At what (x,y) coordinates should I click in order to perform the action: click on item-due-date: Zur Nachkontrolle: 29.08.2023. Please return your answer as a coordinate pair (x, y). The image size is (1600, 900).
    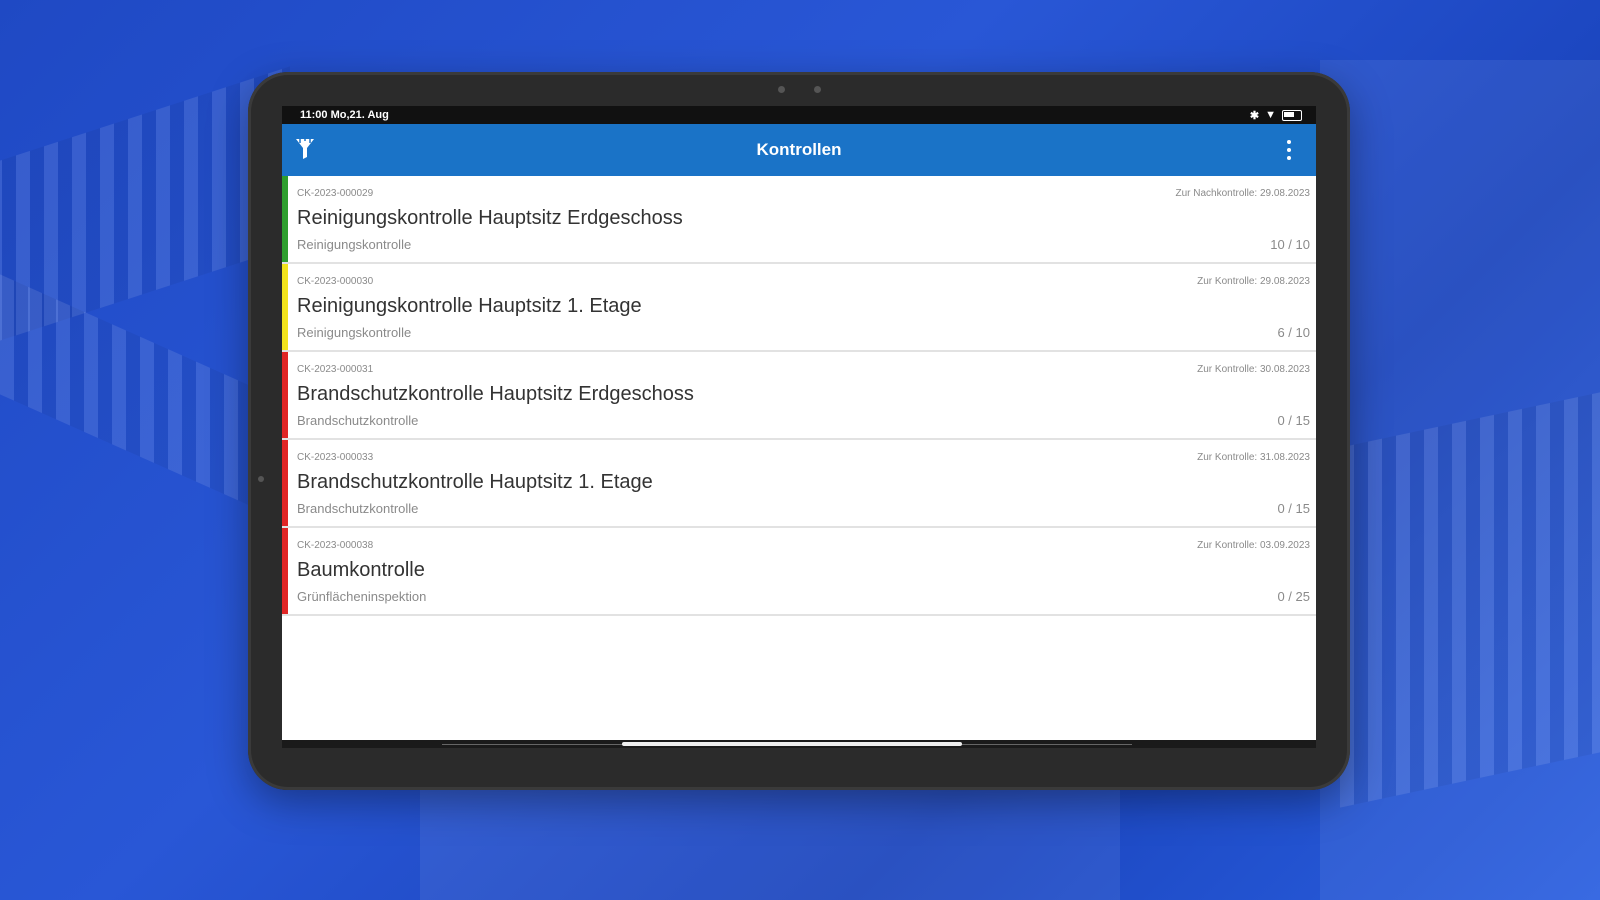
    Looking at the image, I should click on (1242, 193).